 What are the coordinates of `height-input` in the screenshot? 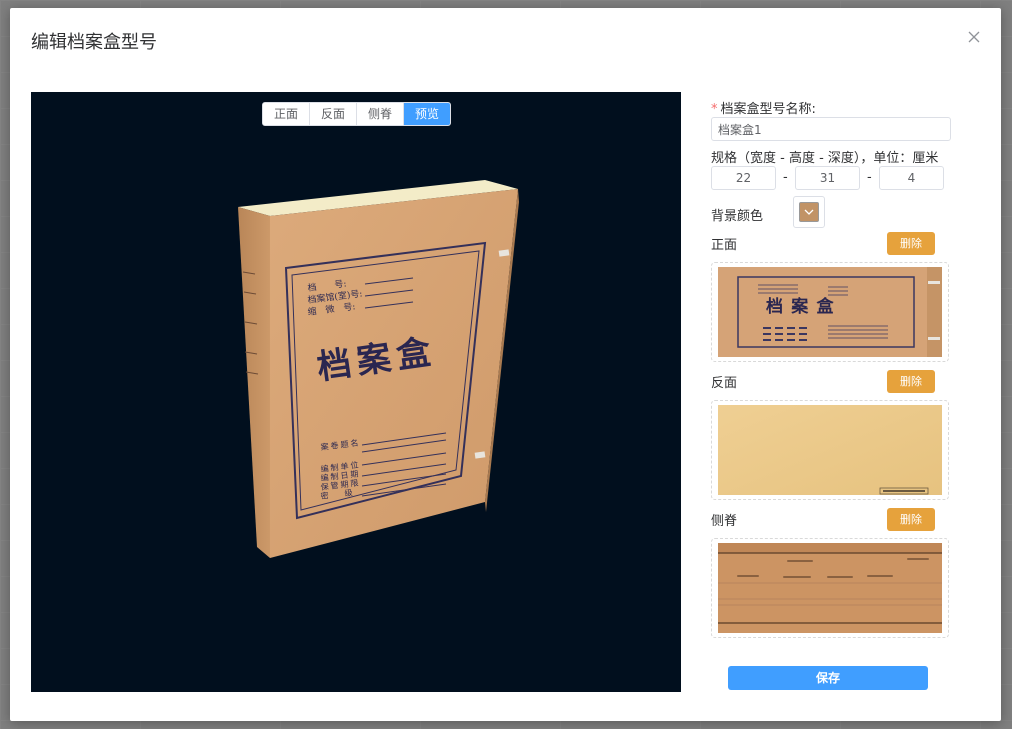 It's located at (827, 178).